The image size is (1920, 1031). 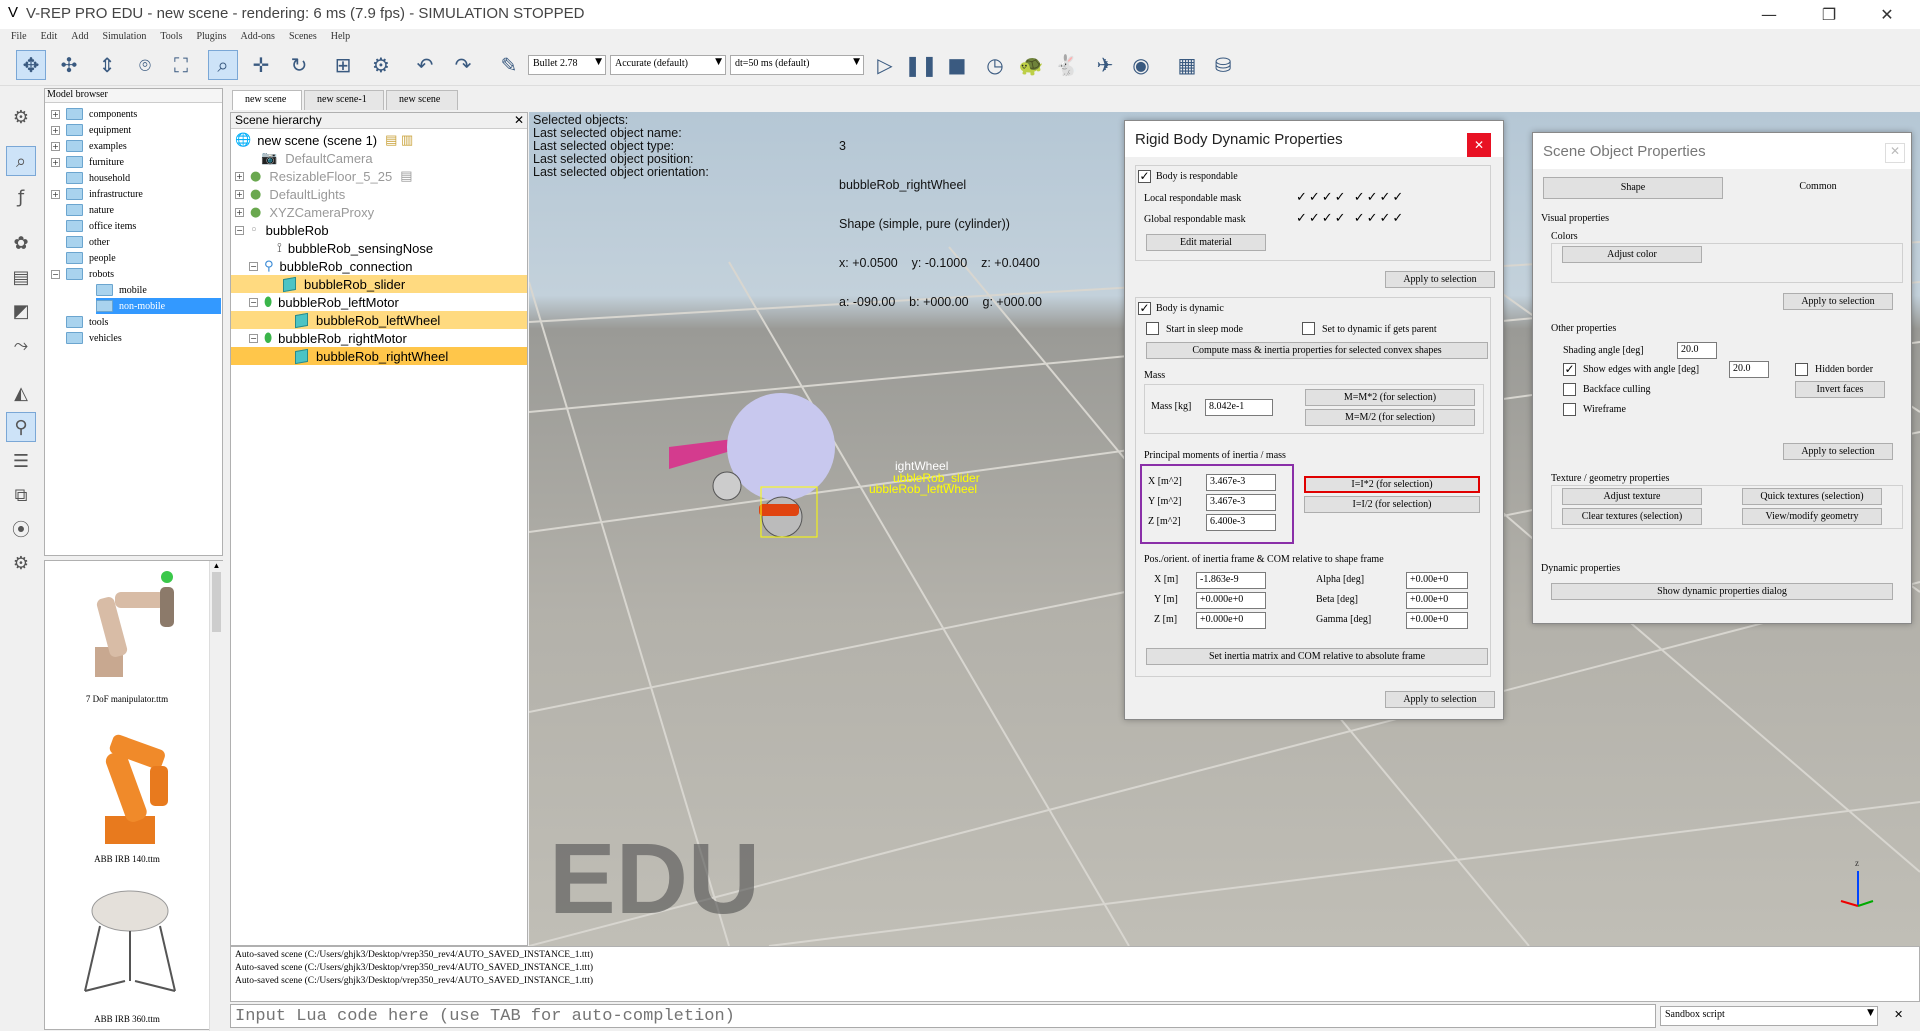 I want to click on layers-icon: ⧉, so click(x=21, y=495).